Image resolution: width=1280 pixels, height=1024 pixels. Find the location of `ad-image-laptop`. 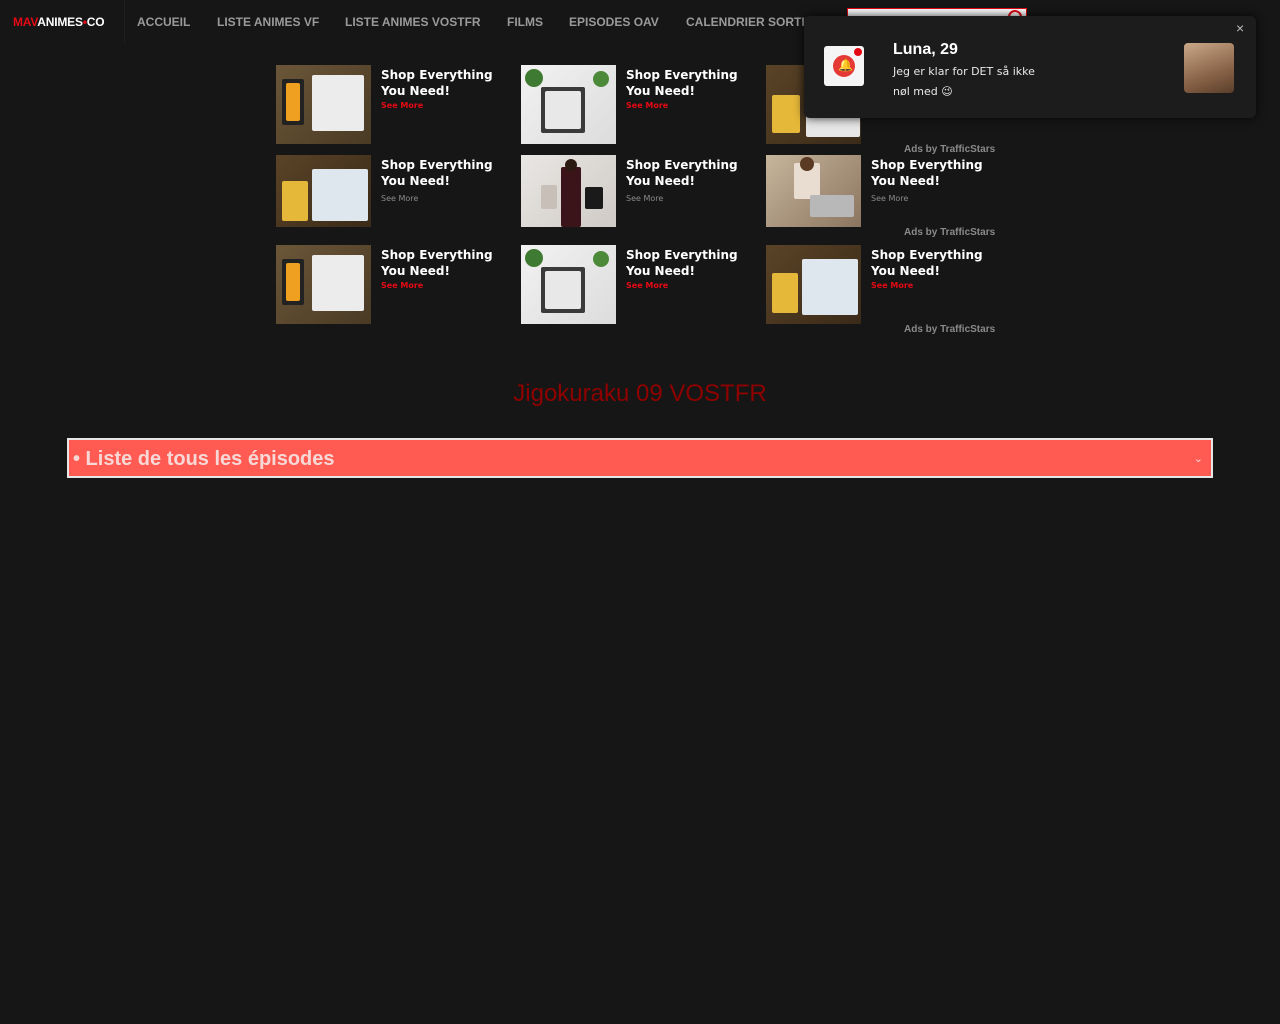

ad-image-laptop is located at coordinates (813, 191).